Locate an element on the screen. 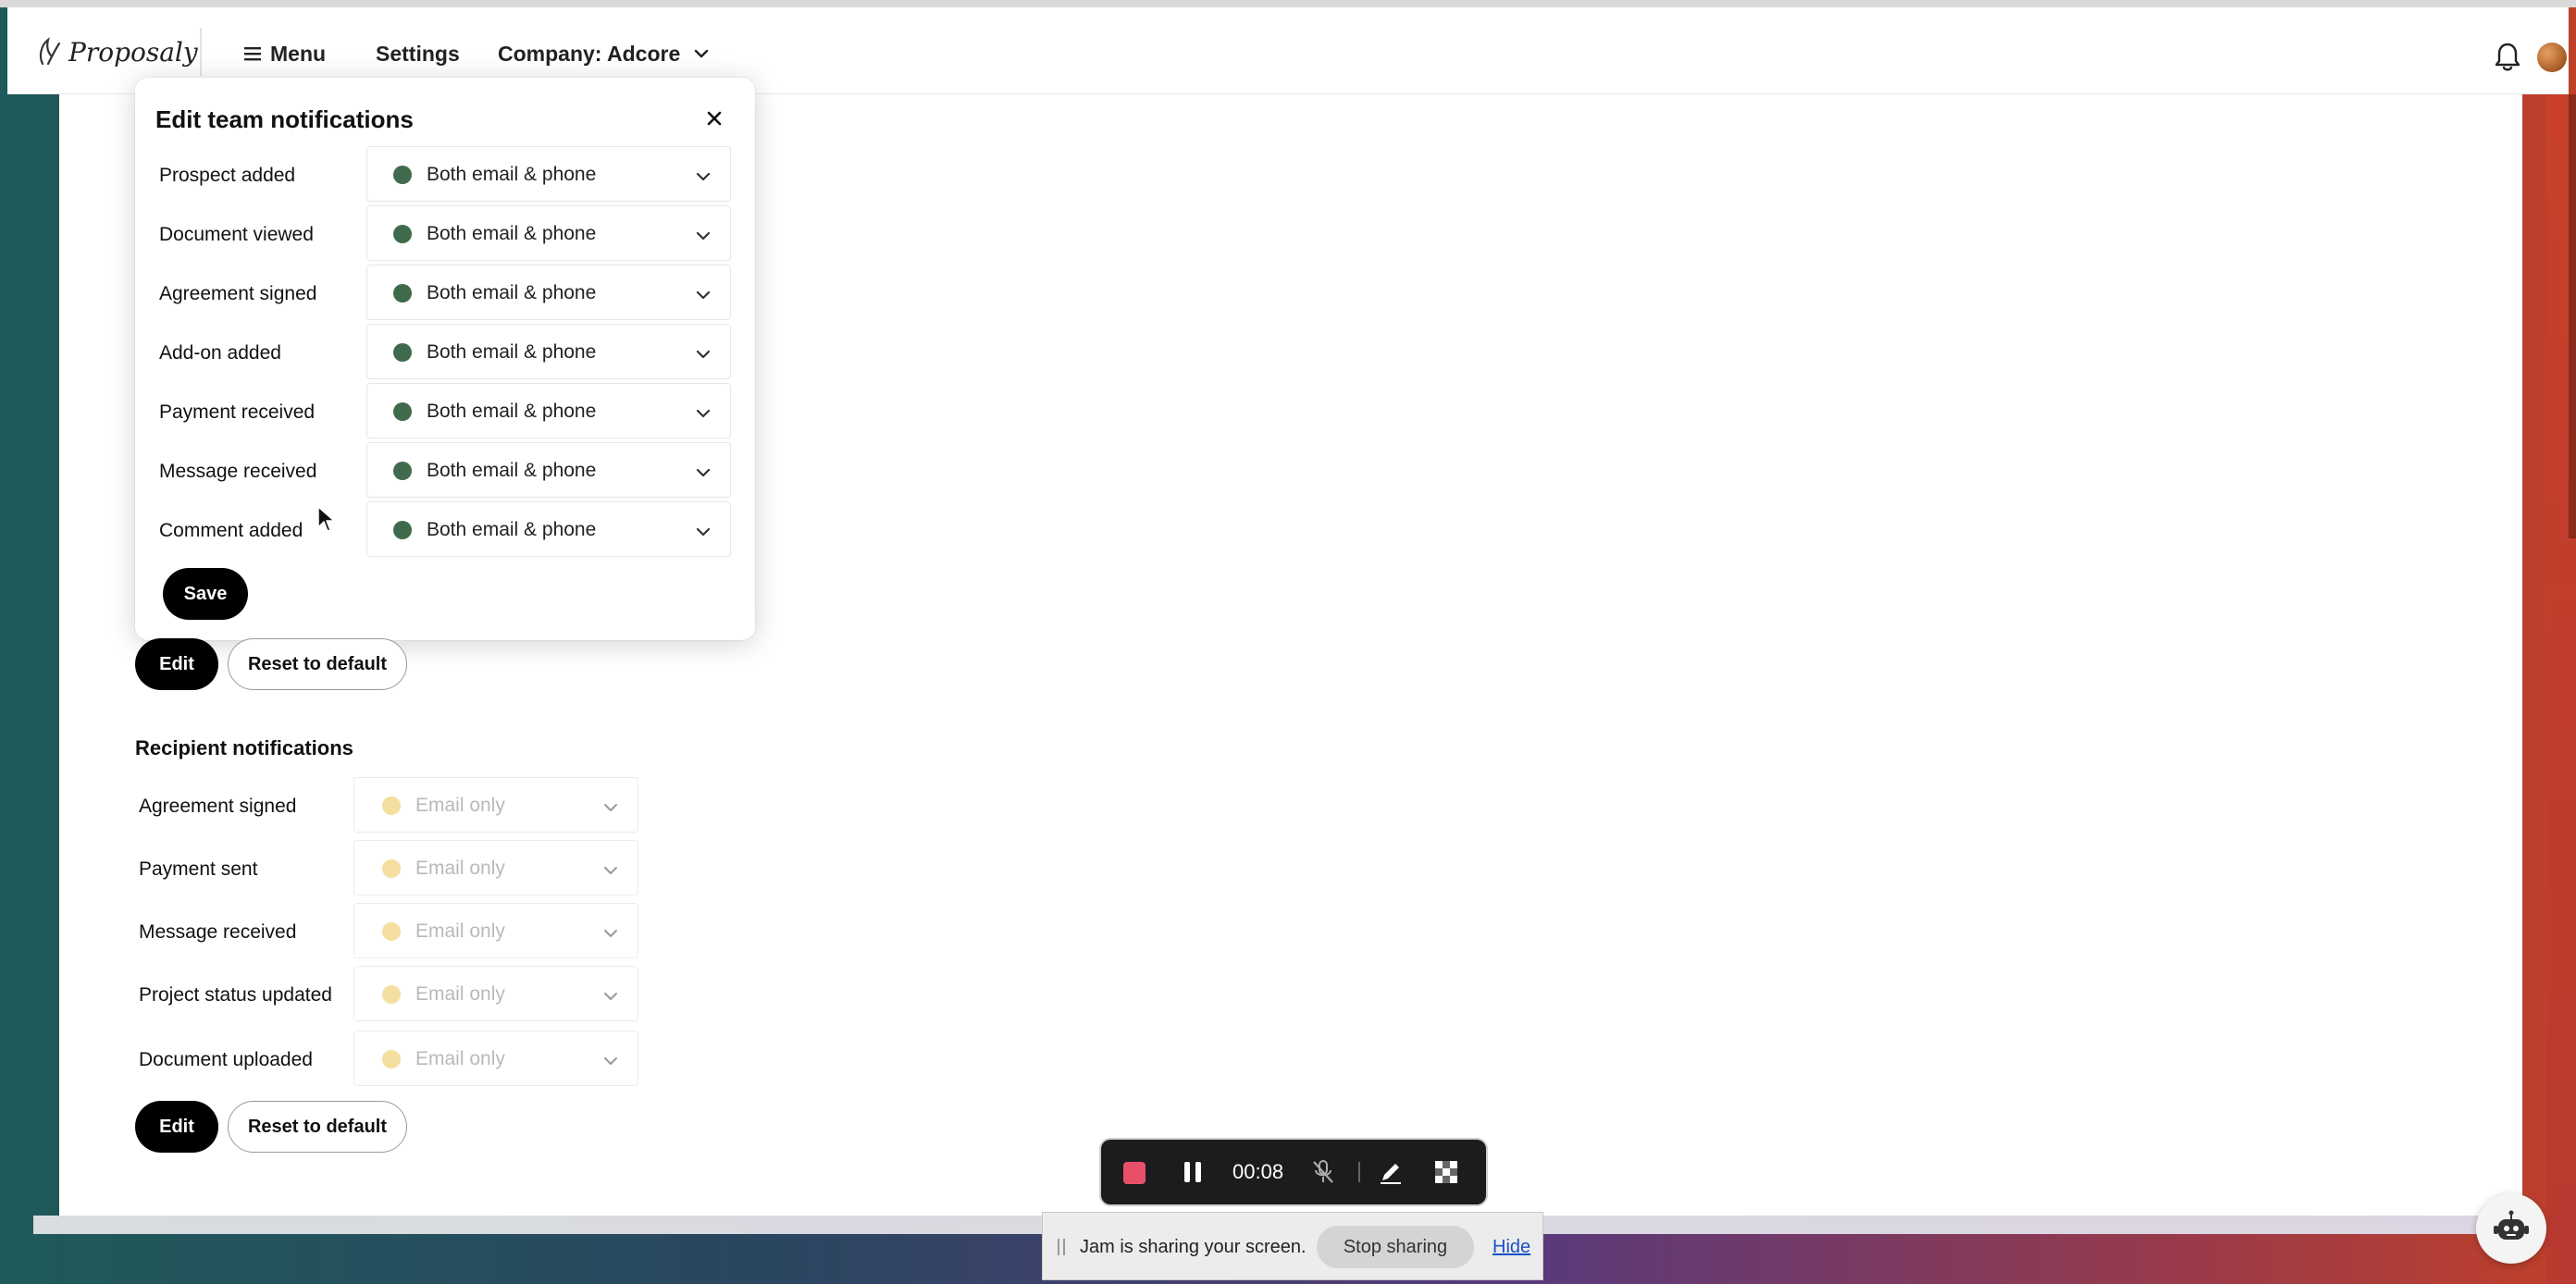  window-top-strip is located at coordinates (1288, 3).